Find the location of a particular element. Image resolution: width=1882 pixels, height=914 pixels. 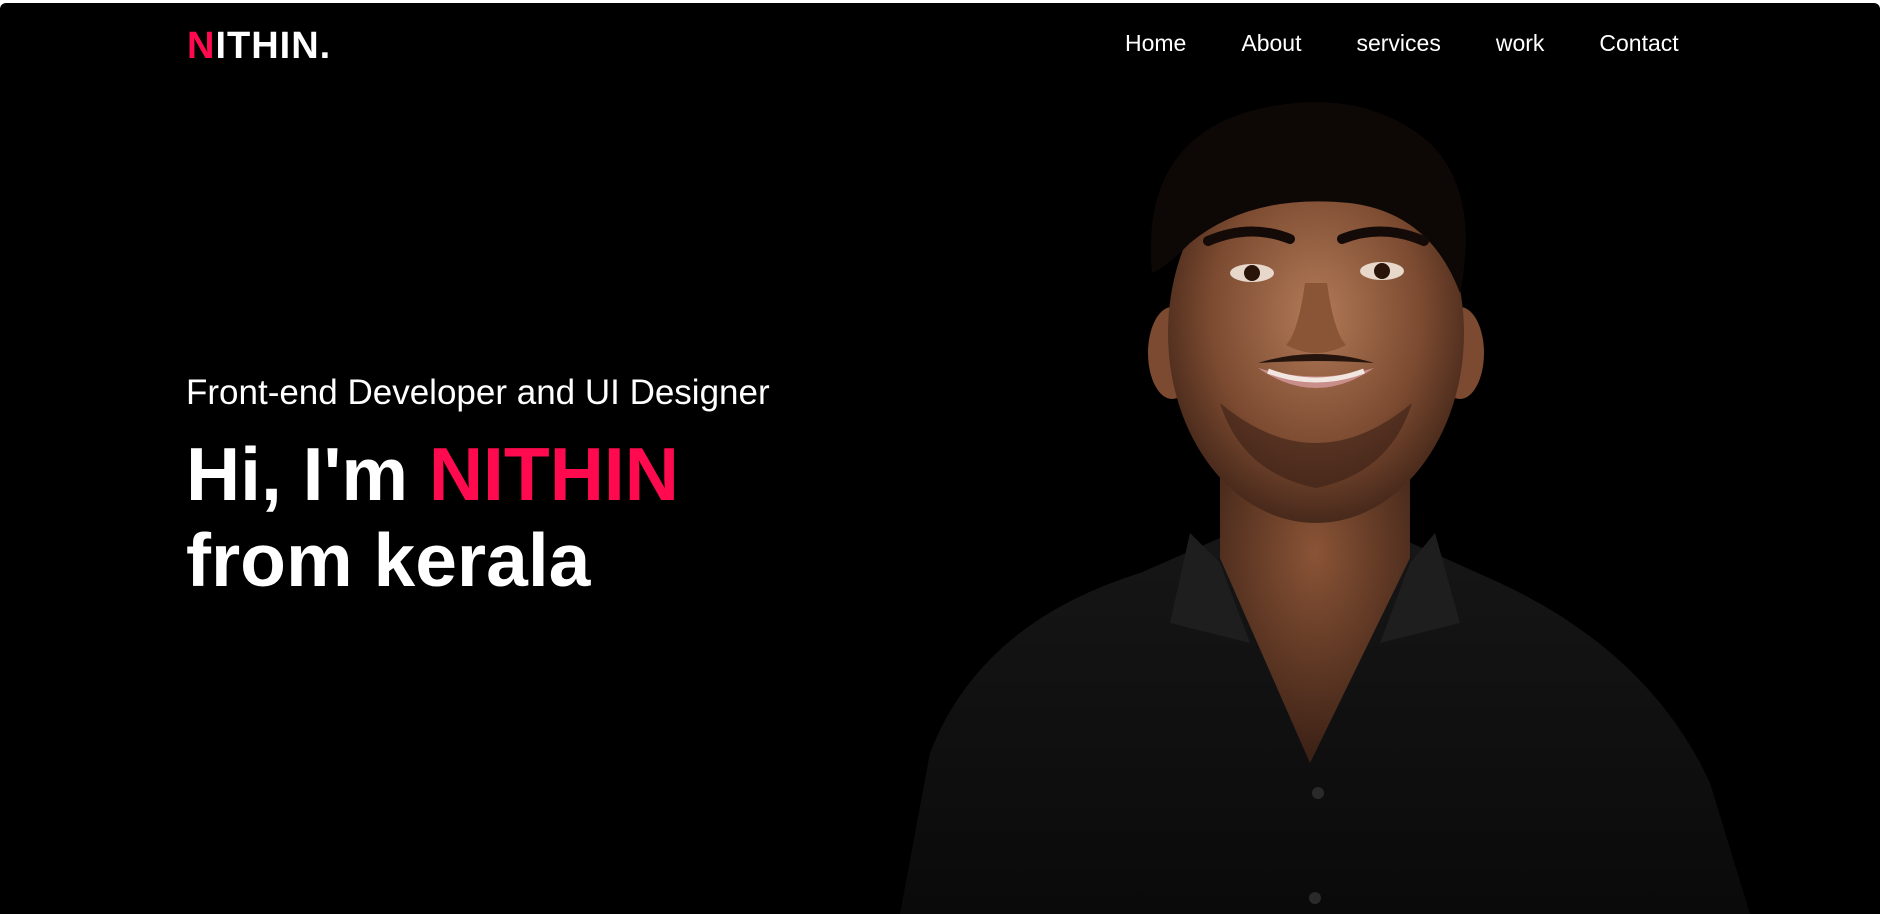

nav-link-services: services is located at coordinates (1398, 43).